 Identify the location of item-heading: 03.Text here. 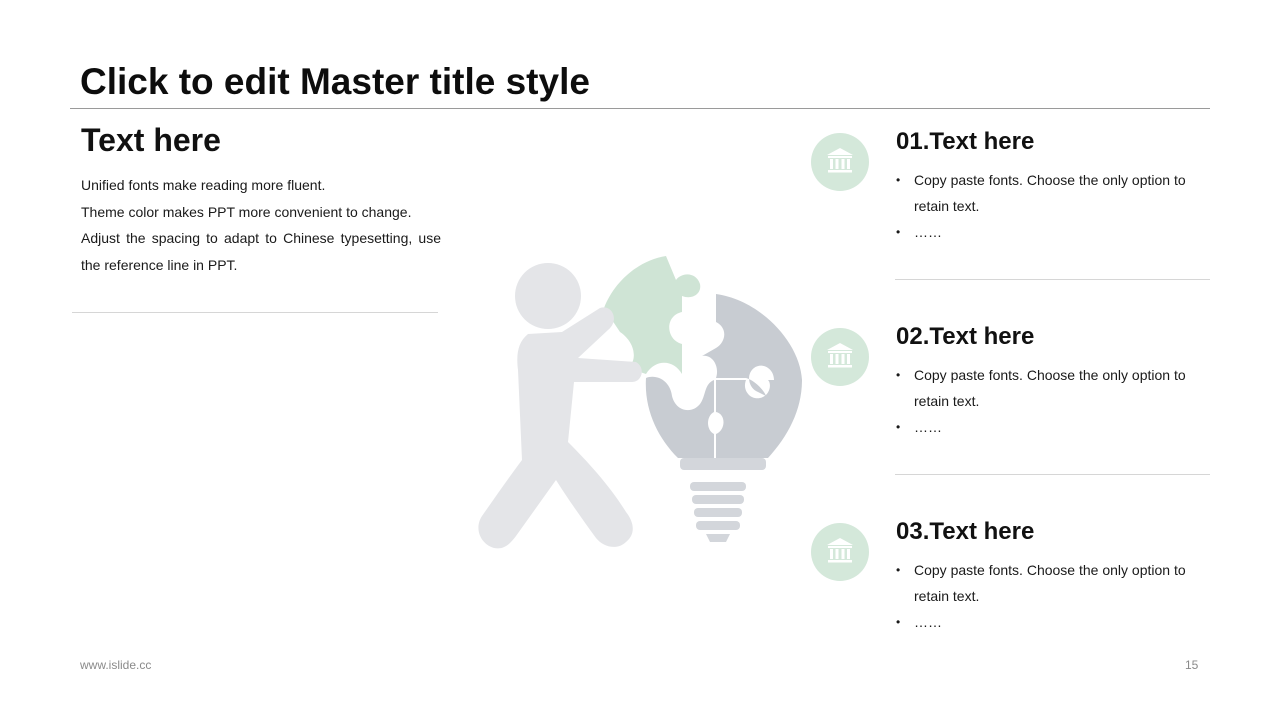
(965, 532).